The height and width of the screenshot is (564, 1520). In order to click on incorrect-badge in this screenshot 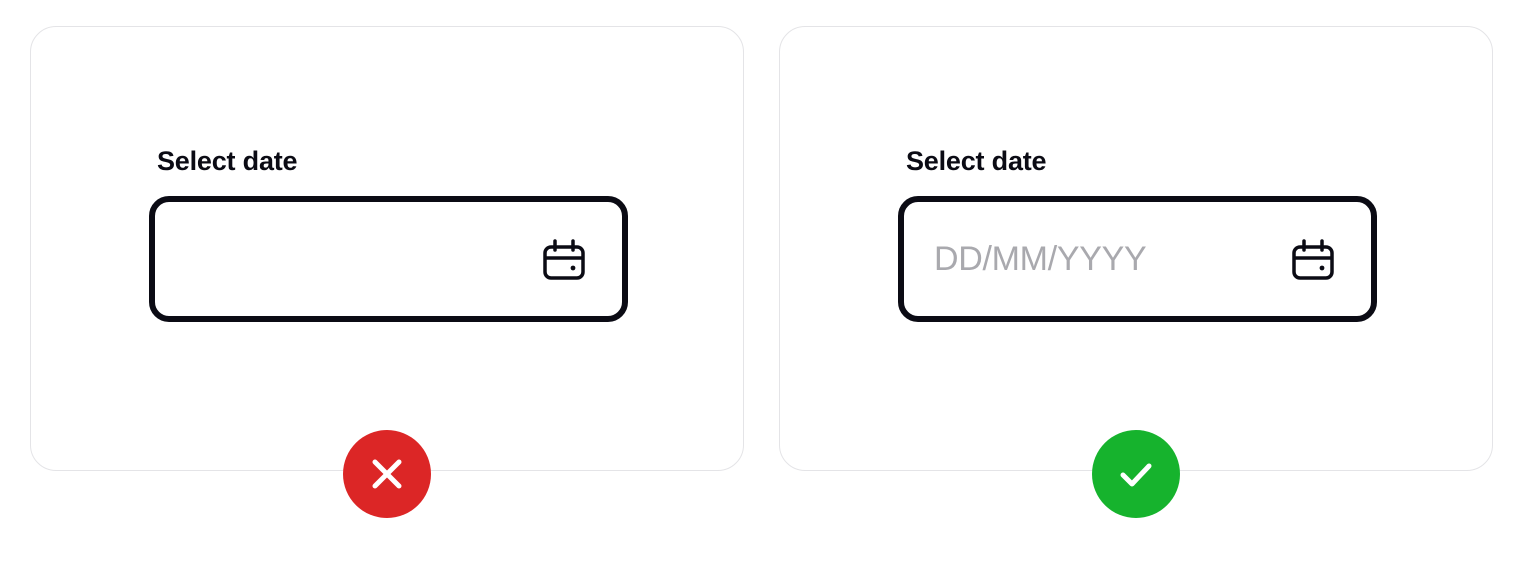, I will do `click(387, 474)`.